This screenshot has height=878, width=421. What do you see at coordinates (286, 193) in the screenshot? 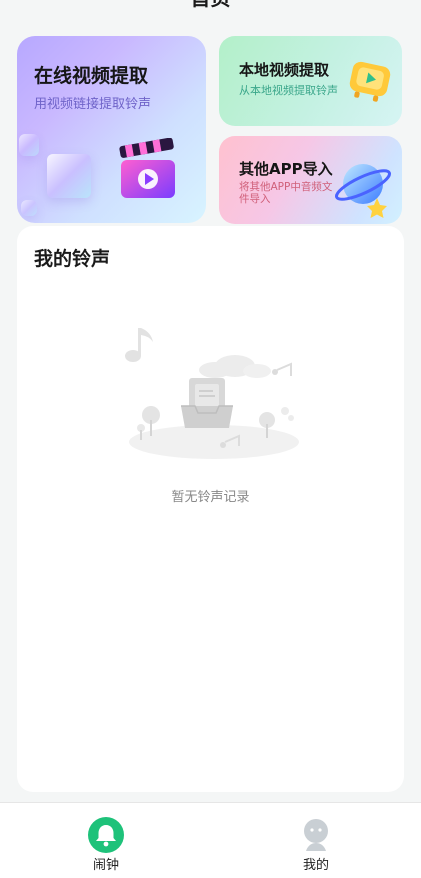
I see `other-app-import-subtitle: 将其他APP中音频文件导入` at bounding box center [286, 193].